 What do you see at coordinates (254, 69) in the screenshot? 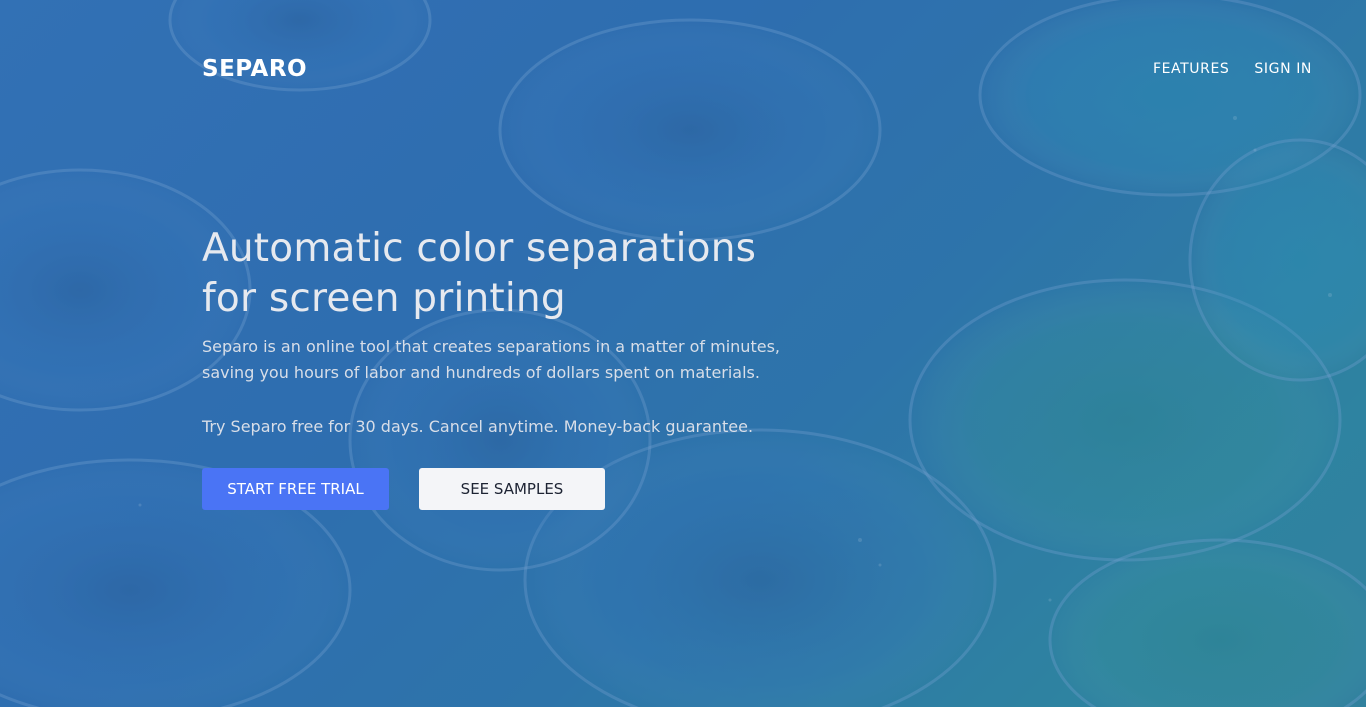
I see `separo-logo: SEPARO` at bounding box center [254, 69].